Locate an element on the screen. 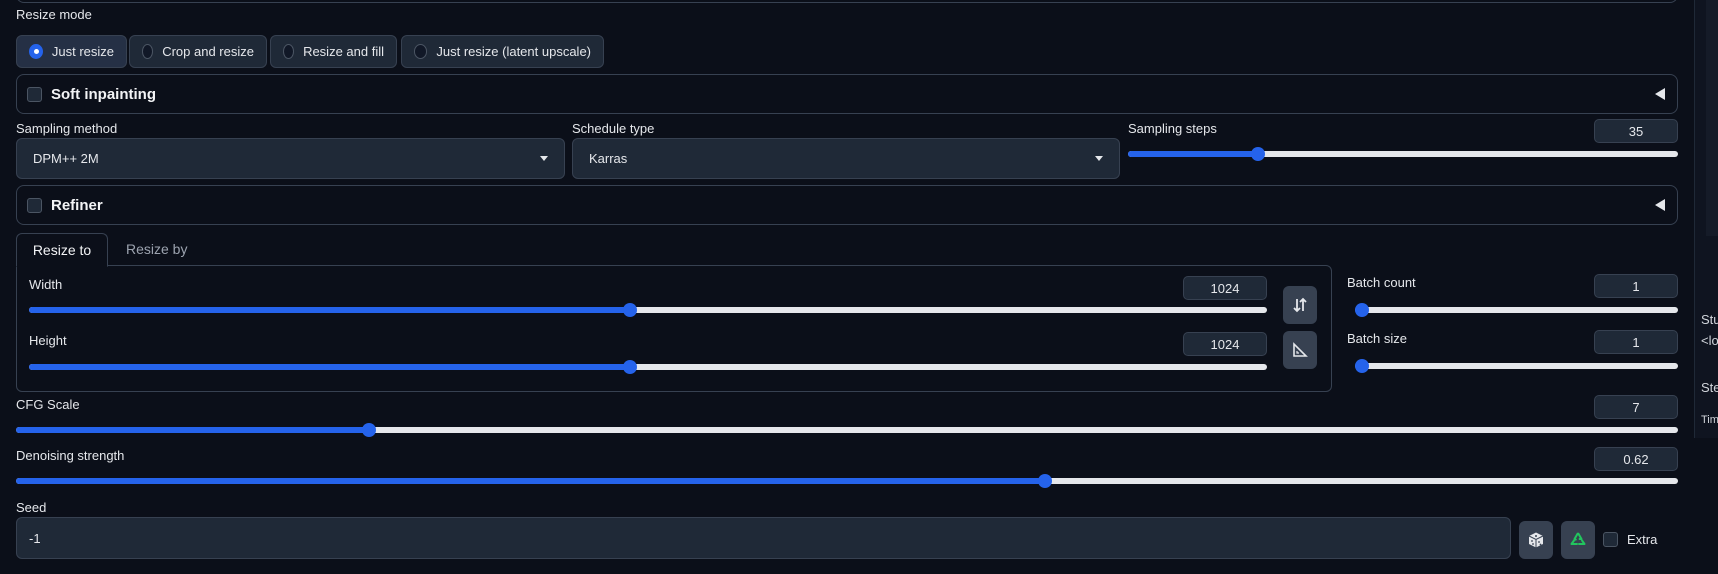 This screenshot has width=1718, height=574. sampling-method-label: Sampling method is located at coordinates (67, 128).